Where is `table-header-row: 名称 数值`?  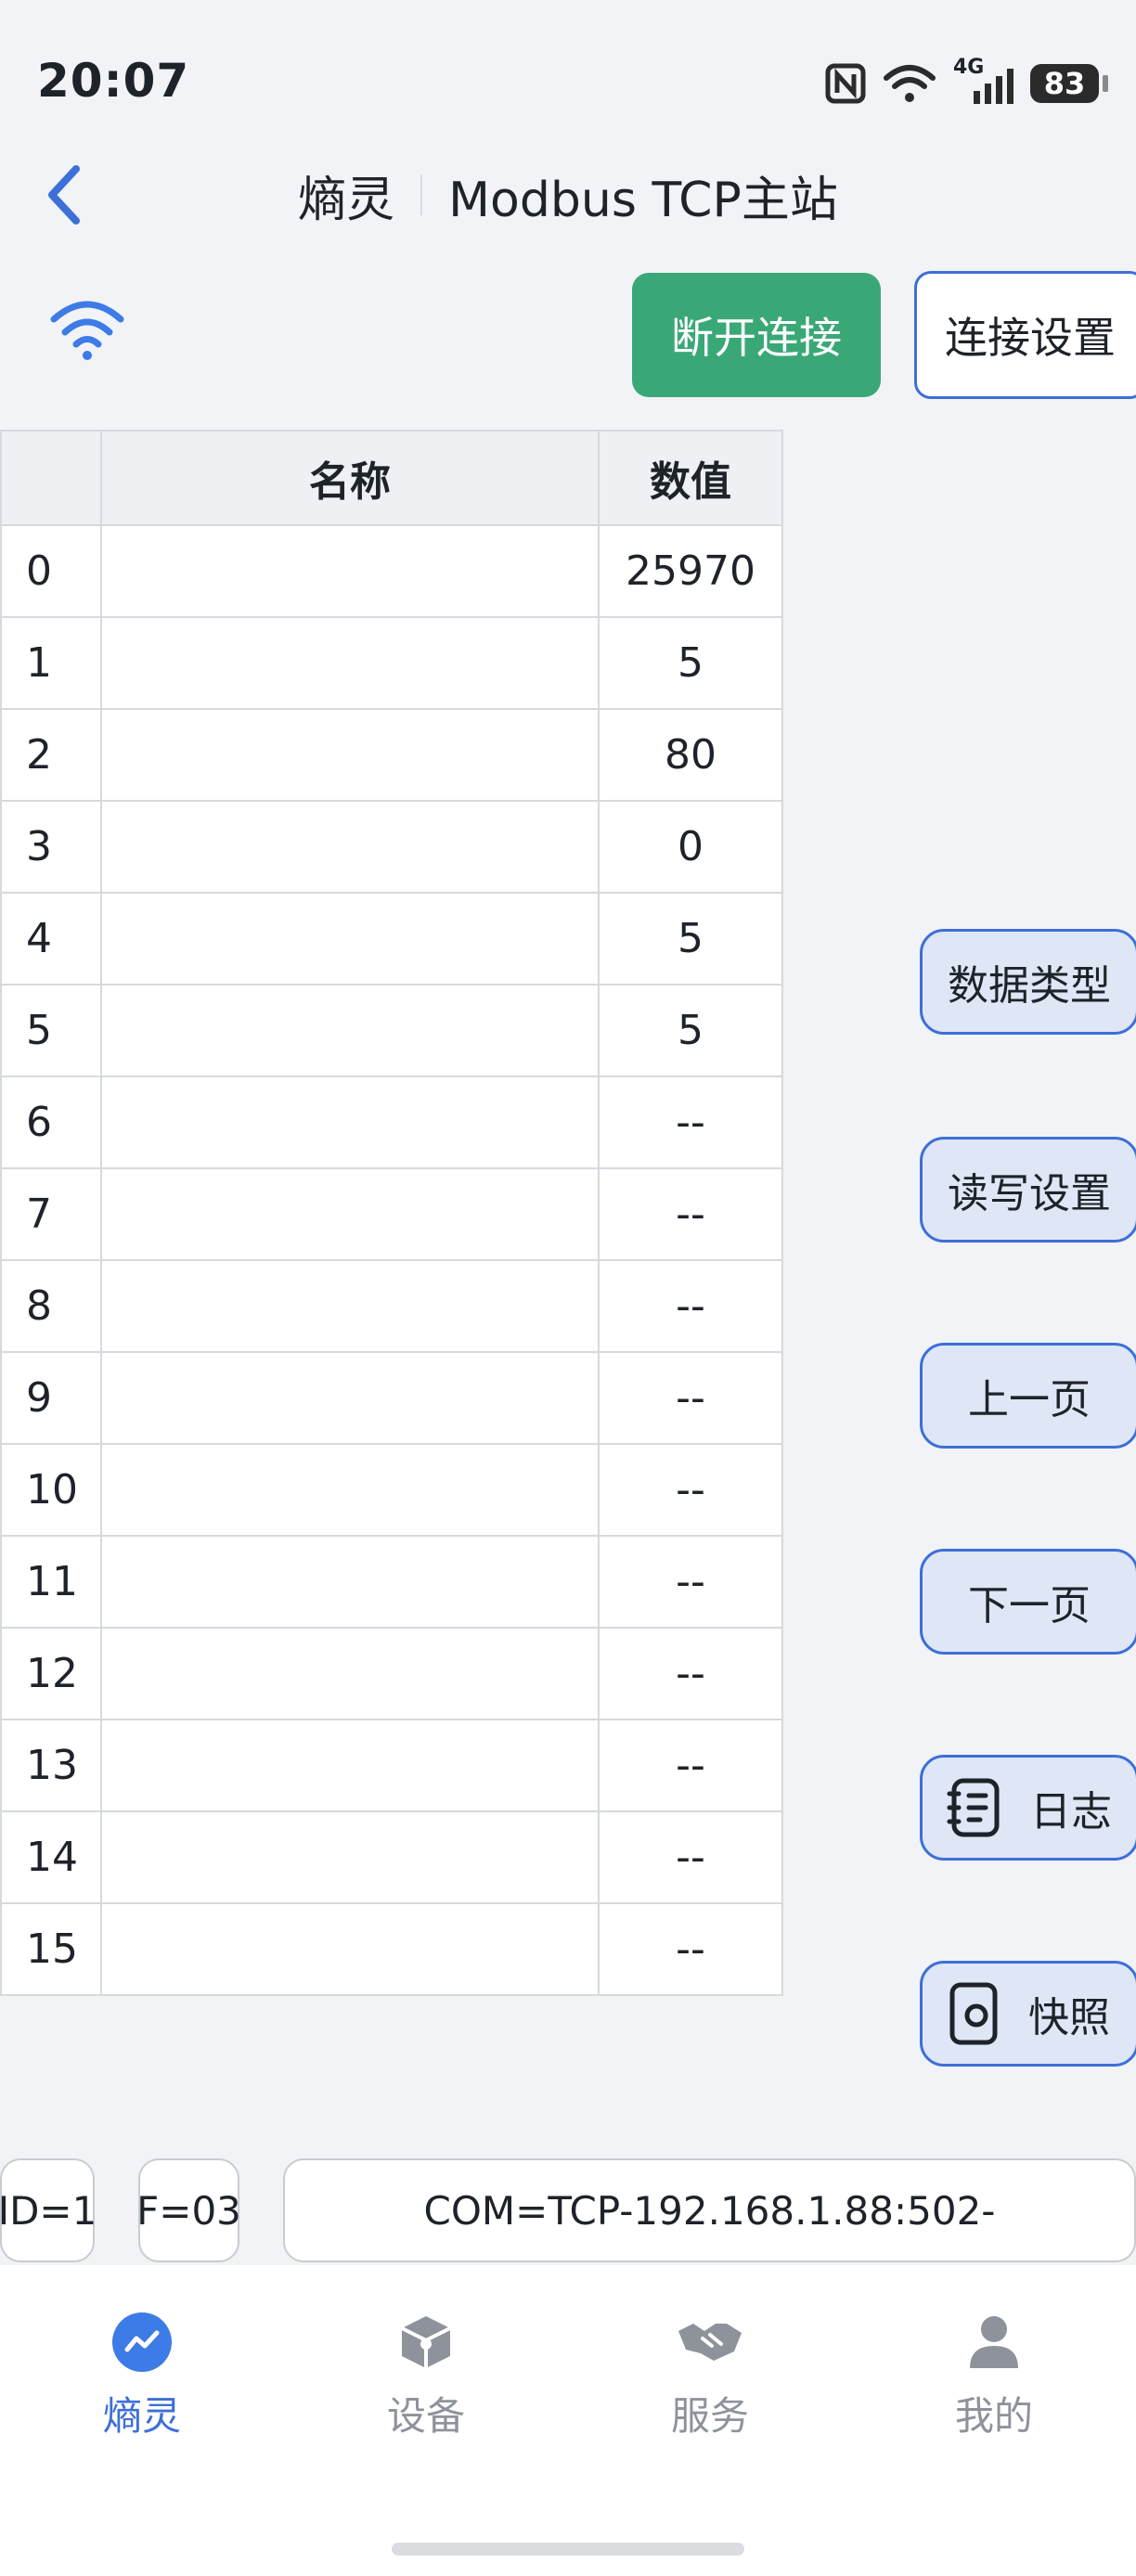 table-header-row: 名称 数值 is located at coordinates (391, 478).